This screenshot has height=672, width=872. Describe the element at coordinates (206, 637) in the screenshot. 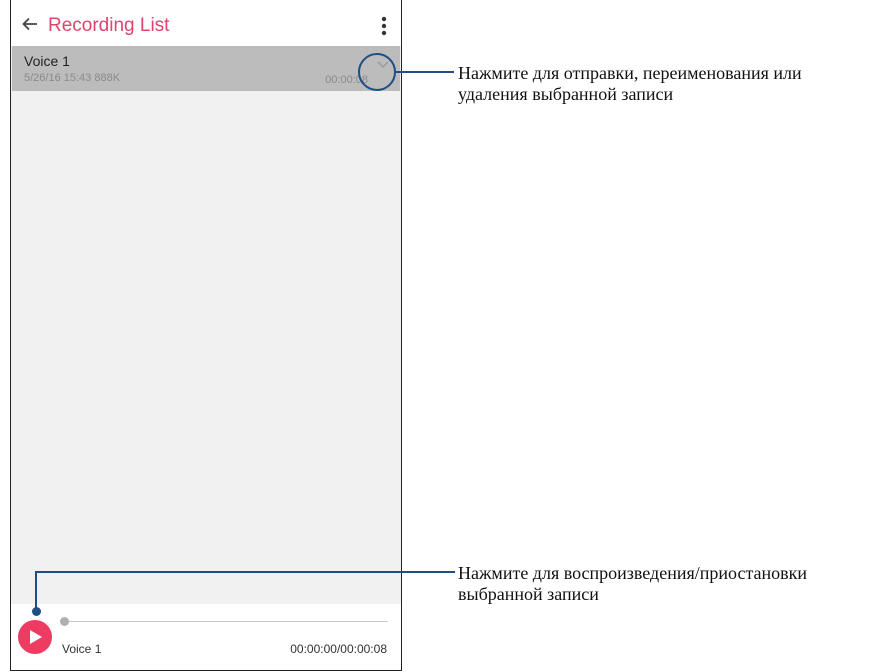

I see `player-bar: Voice 1 00:00:00/00:00:08` at that location.